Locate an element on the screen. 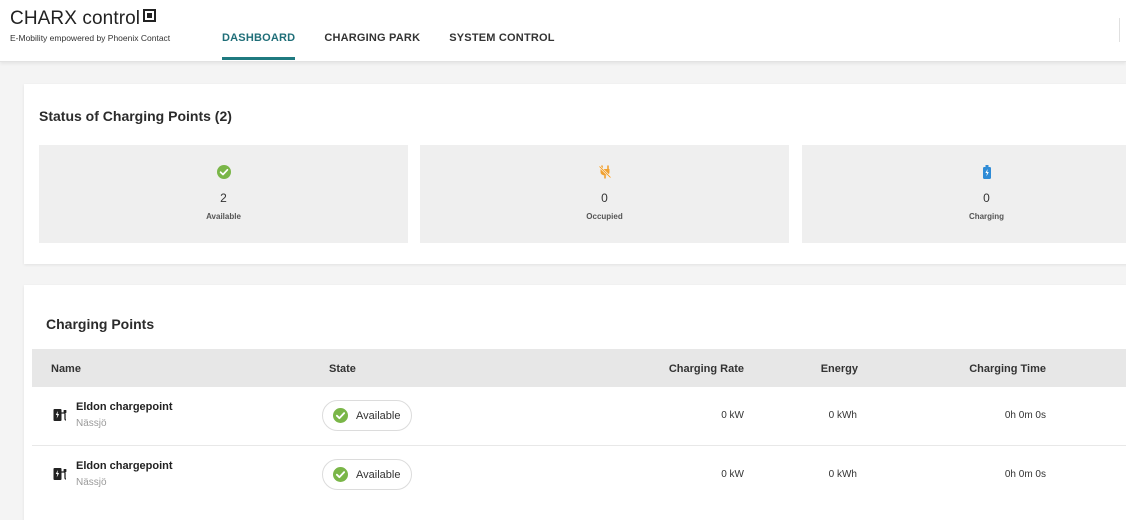 The height and width of the screenshot is (520, 1126). tile-available: 2 Available is located at coordinates (223, 194).